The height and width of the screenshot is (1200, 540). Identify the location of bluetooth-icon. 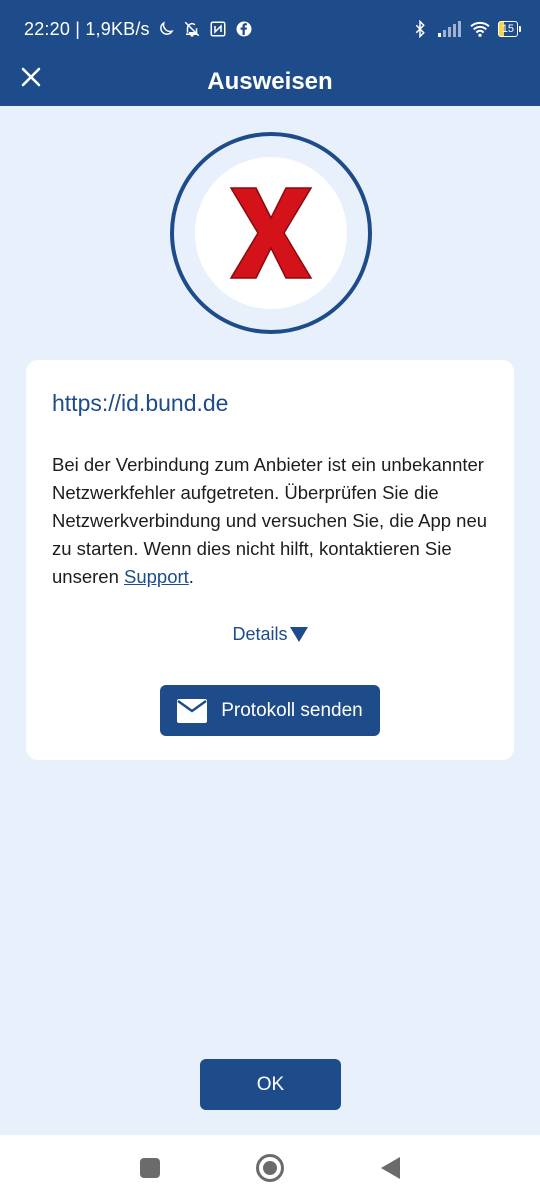
(420, 29).